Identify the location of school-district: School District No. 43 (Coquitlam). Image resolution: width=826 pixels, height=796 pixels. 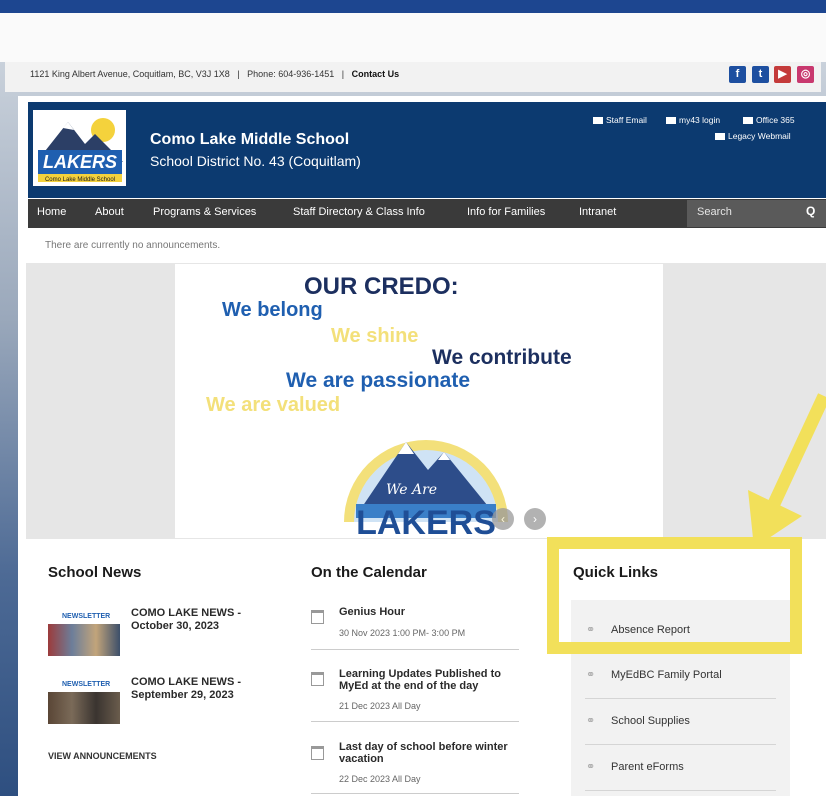
(255, 161).